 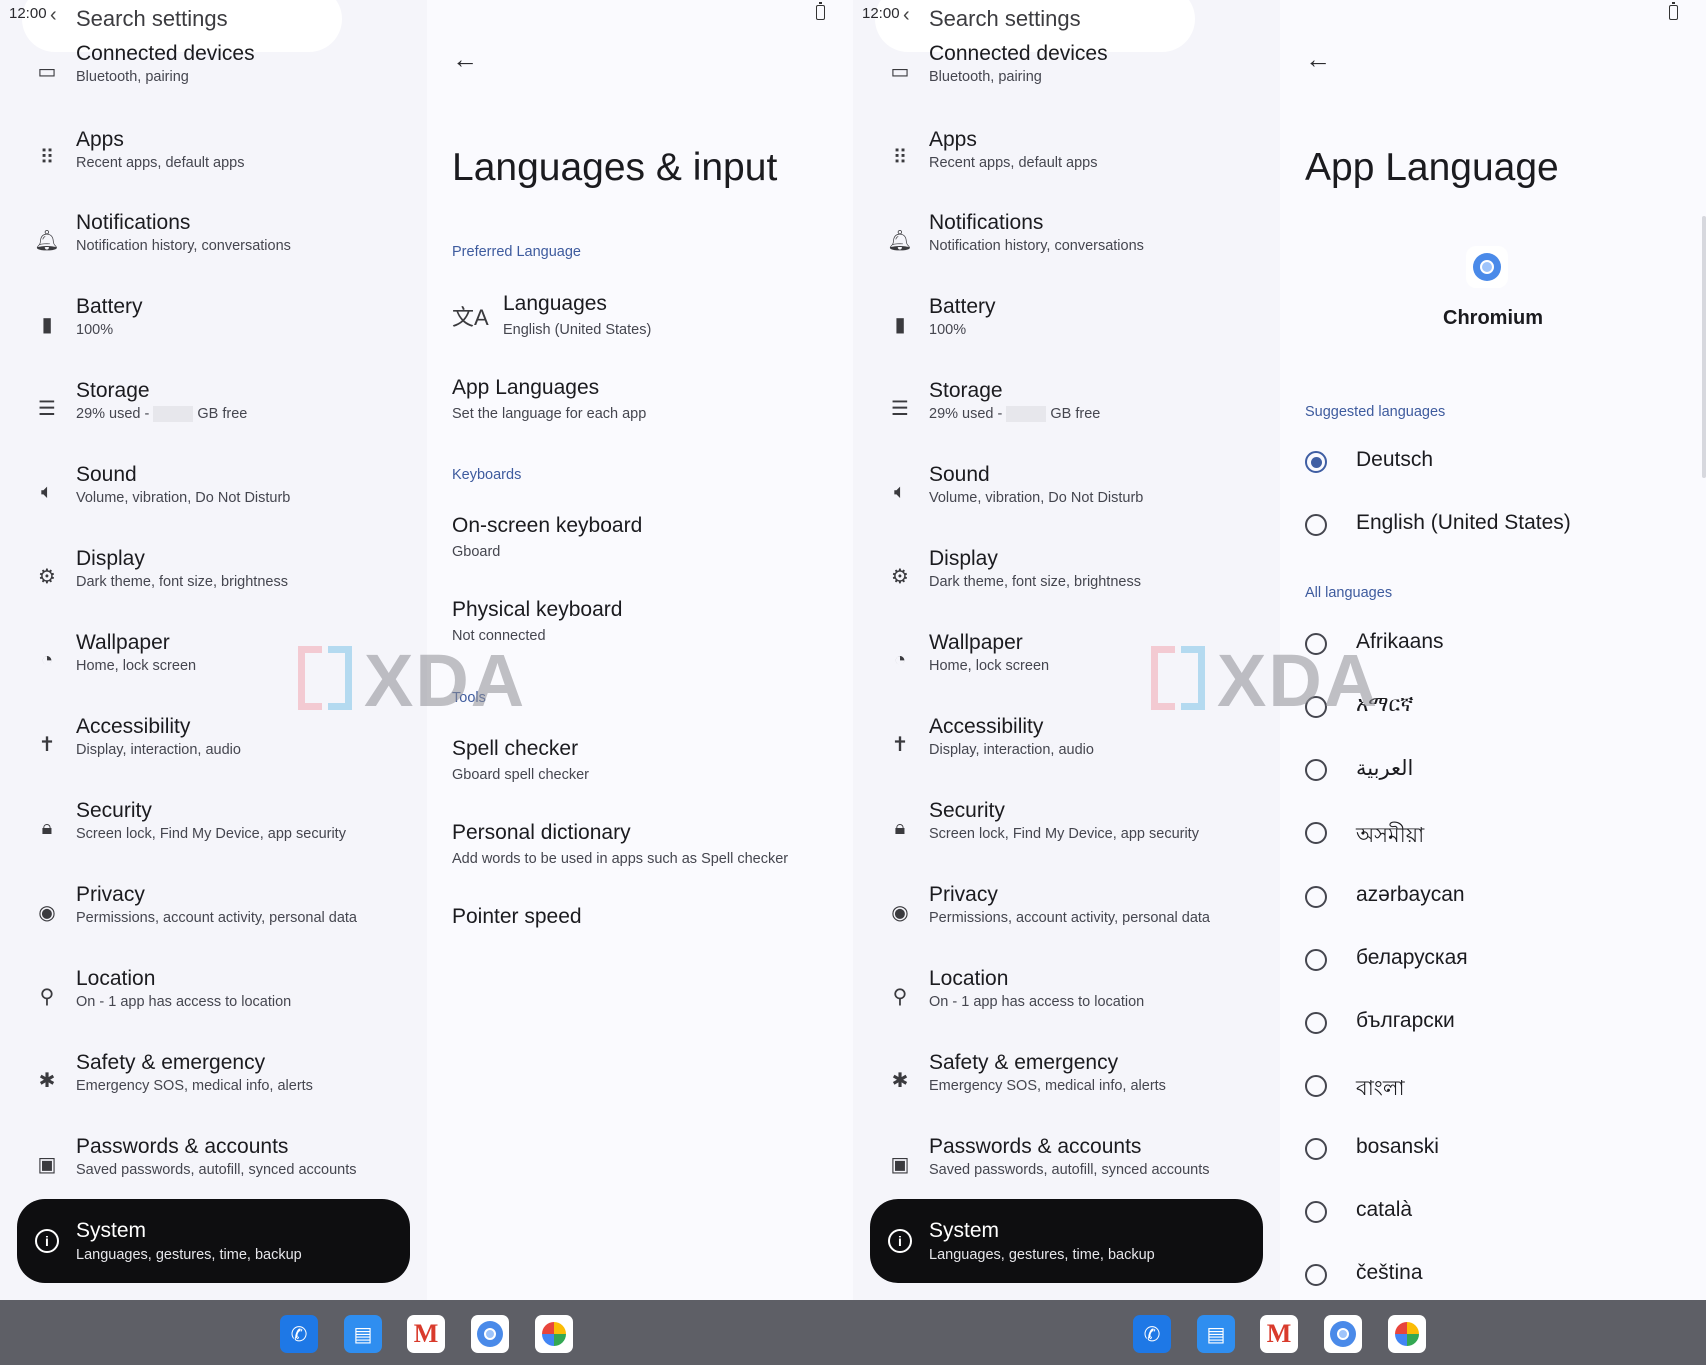 What do you see at coordinates (1500, 1276) in the screenshot?
I see `language-option: čeština` at bounding box center [1500, 1276].